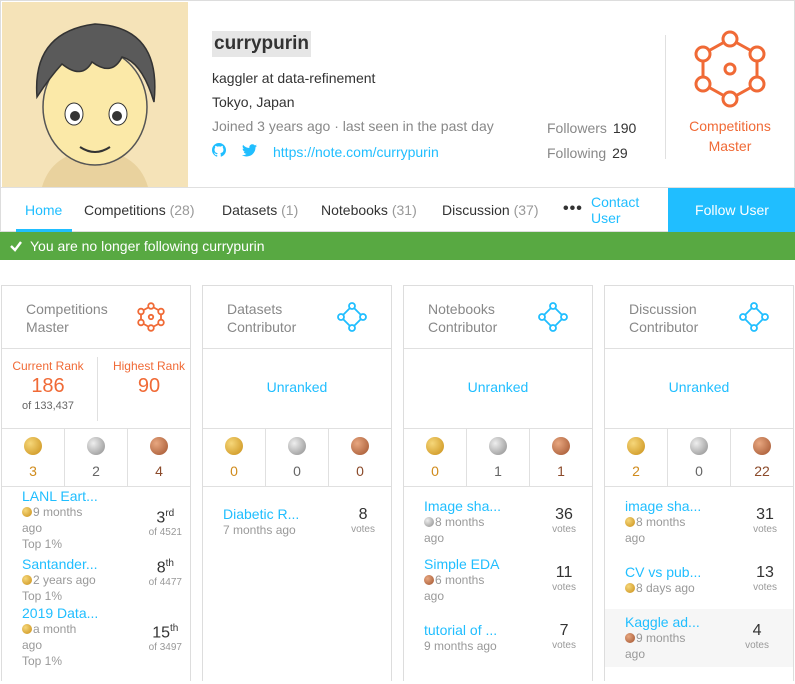 This screenshot has height=684, width=795. Describe the element at coordinates (356, 152) in the screenshot. I see `profile-url-link: https://note.com/currypurin` at that location.